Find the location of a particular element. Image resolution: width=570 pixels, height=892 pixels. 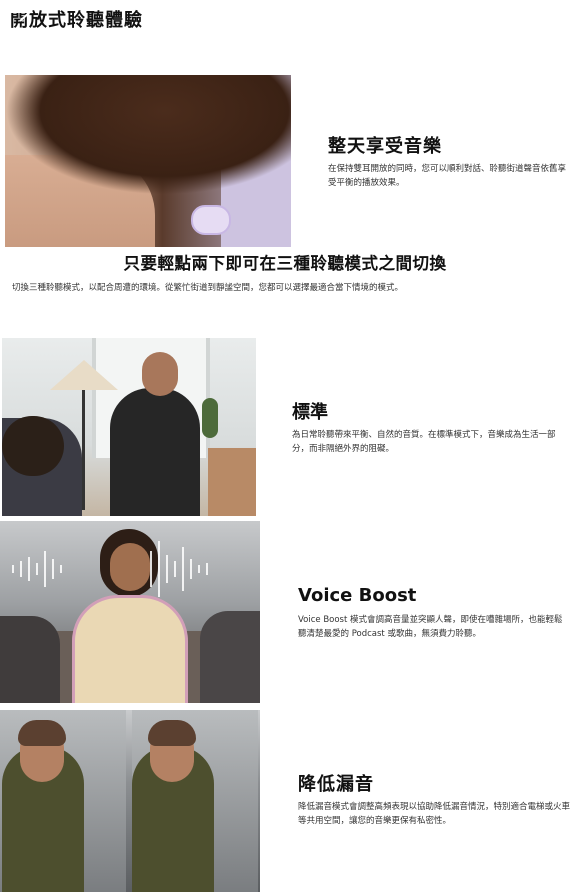

earbud-graphic is located at coordinates (211, 220).